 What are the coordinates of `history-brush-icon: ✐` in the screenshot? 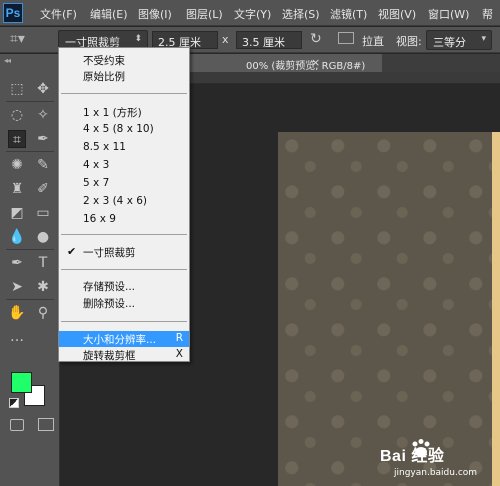 It's located at (43, 189).